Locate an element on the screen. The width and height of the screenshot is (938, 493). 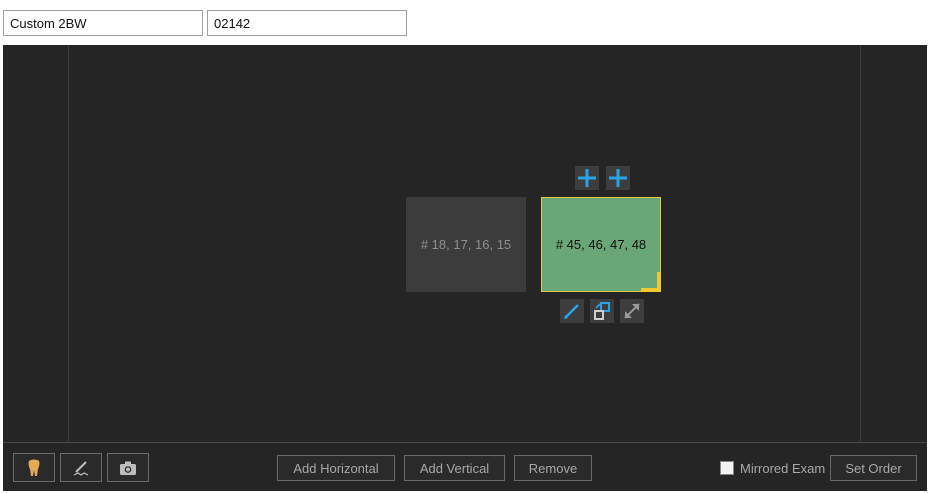
swap-slot-button is located at coordinates (602, 311).